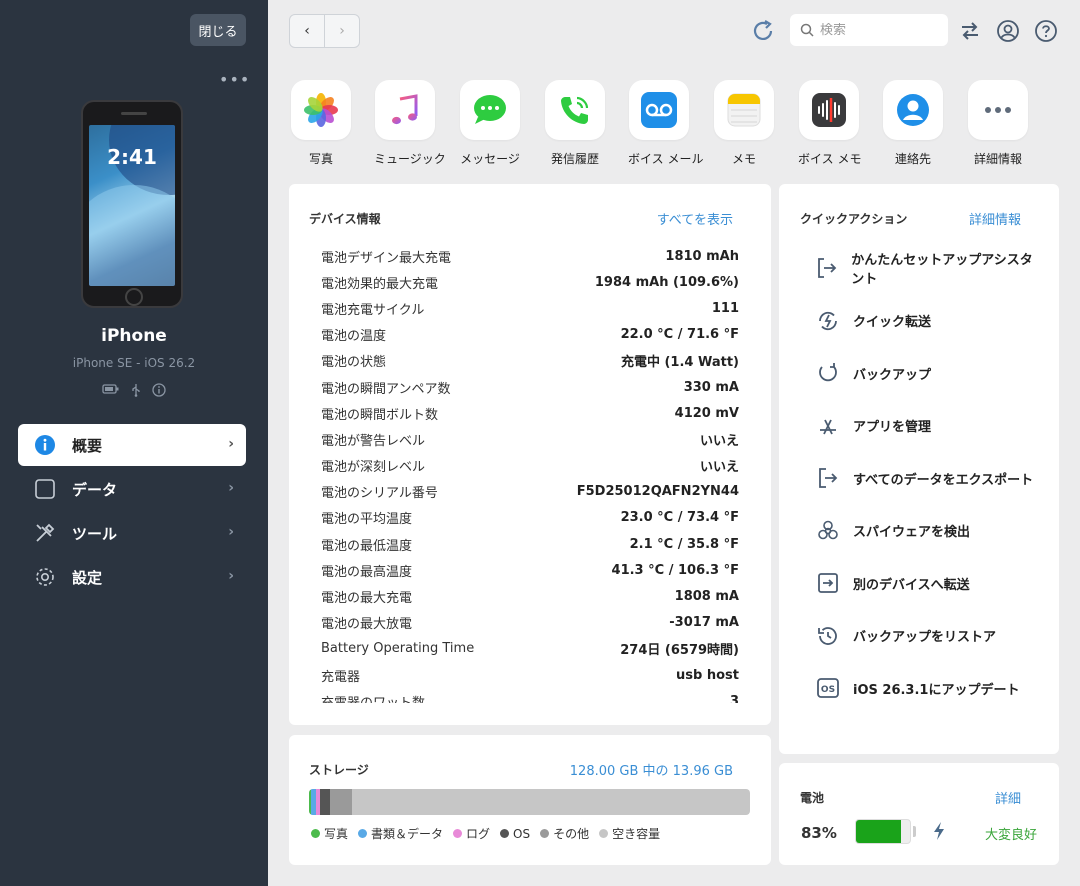  What do you see at coordinates (930, 531) in the screenshot?
I see `quick-action-item: スパイウェアを検出` at bounding box center [930, 531].